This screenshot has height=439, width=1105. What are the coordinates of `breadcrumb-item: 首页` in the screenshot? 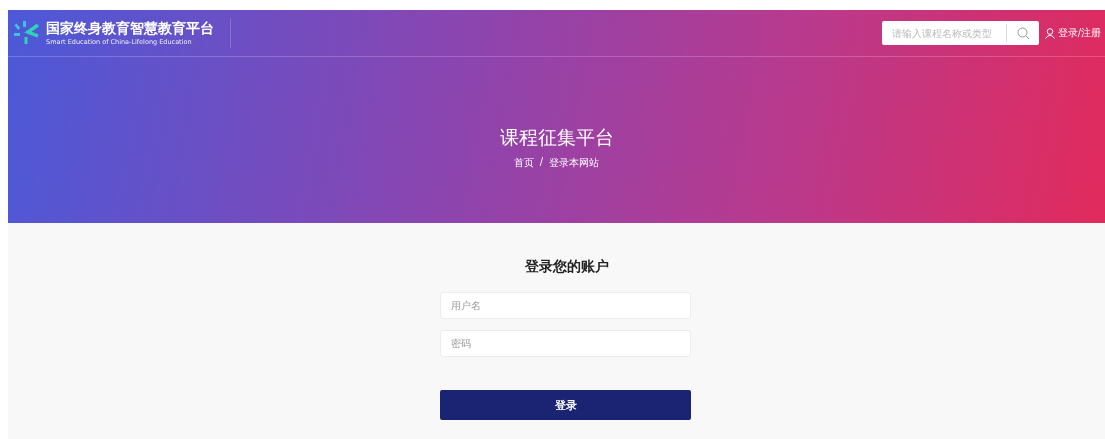 It's located at (523, 163).